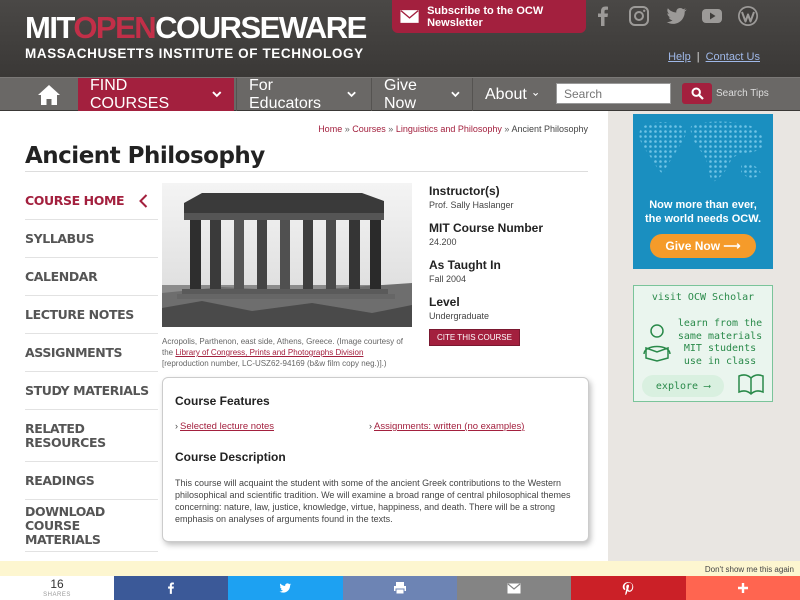  Describe the element at coordinates (369, 129) in the screenshot. I see `breadcrumb-courses: Courses` at that location.